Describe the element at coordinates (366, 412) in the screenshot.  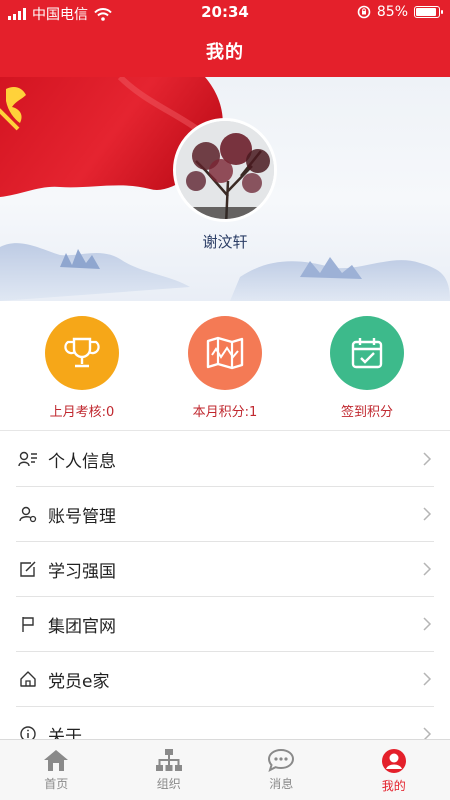
I see `stat-label: 签到积分` at that location.